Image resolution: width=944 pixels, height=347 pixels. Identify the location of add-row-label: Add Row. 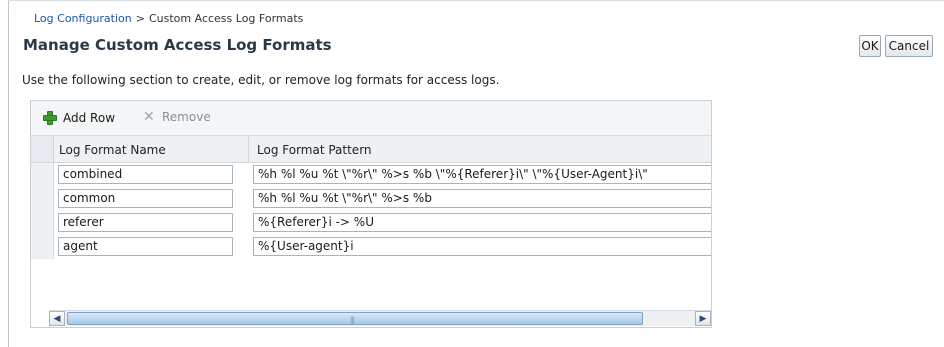
(89, 118).